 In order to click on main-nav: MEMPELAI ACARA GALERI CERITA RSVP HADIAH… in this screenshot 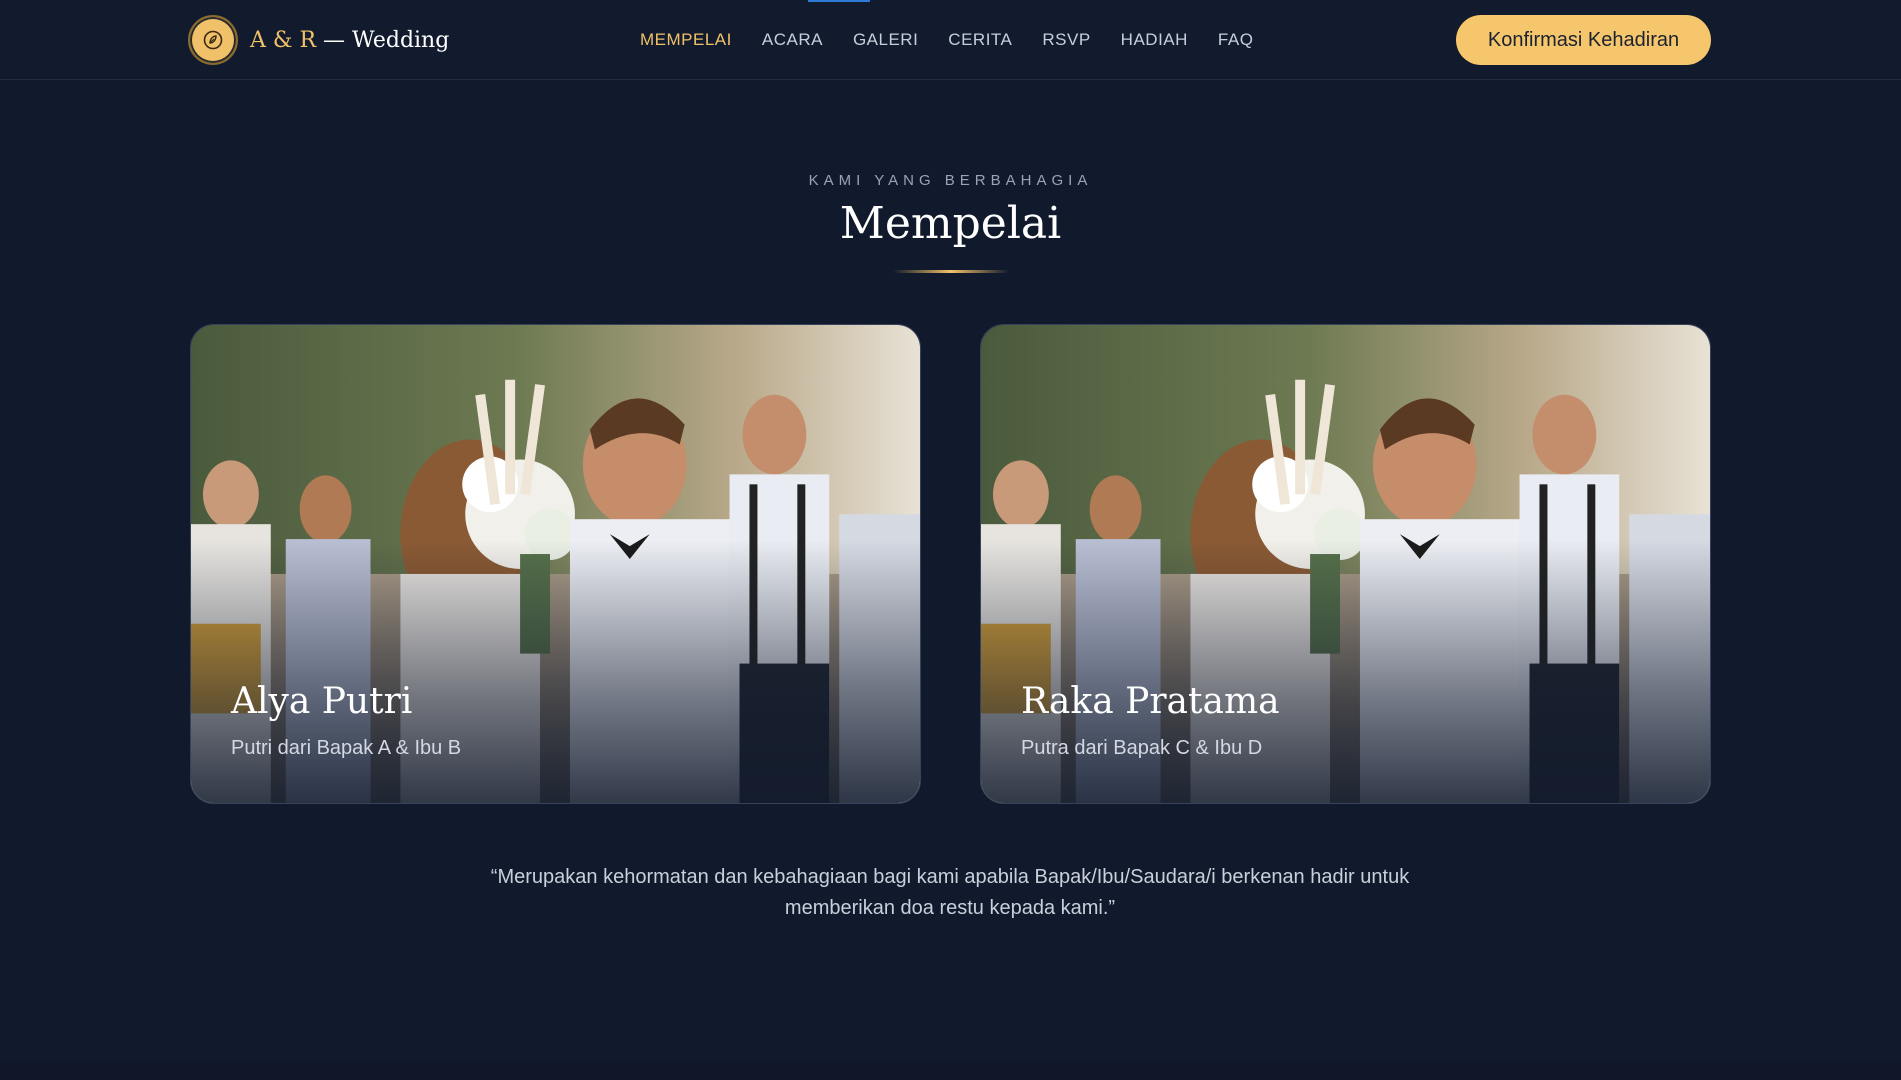, I will do `click(946, 40)`.